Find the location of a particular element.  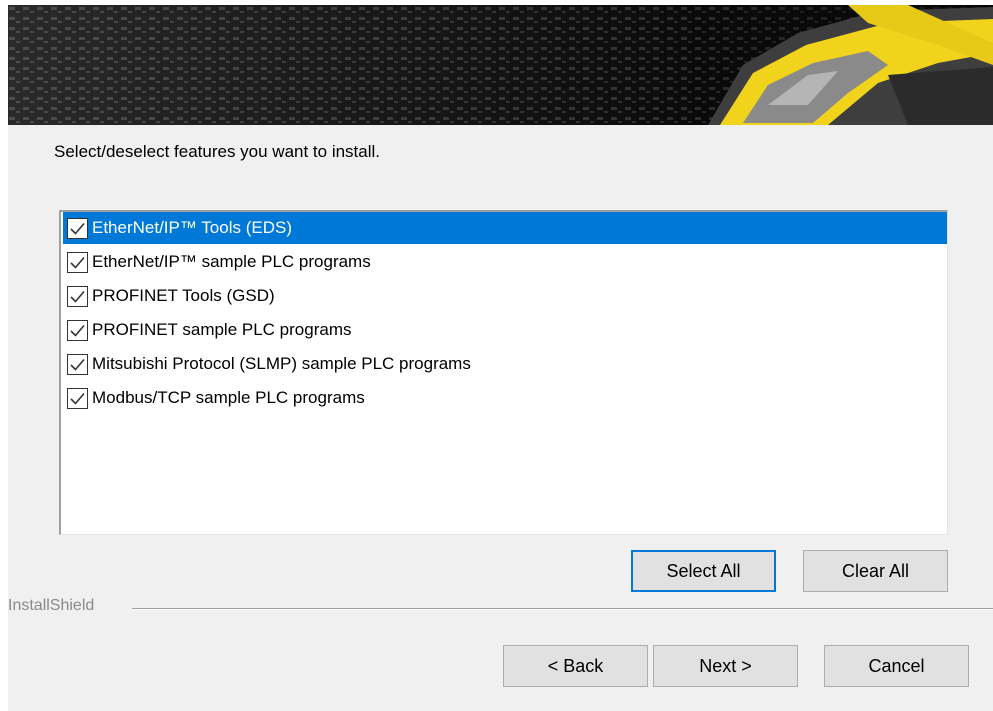

back-button: < Back is located at coordinates (575, 666).